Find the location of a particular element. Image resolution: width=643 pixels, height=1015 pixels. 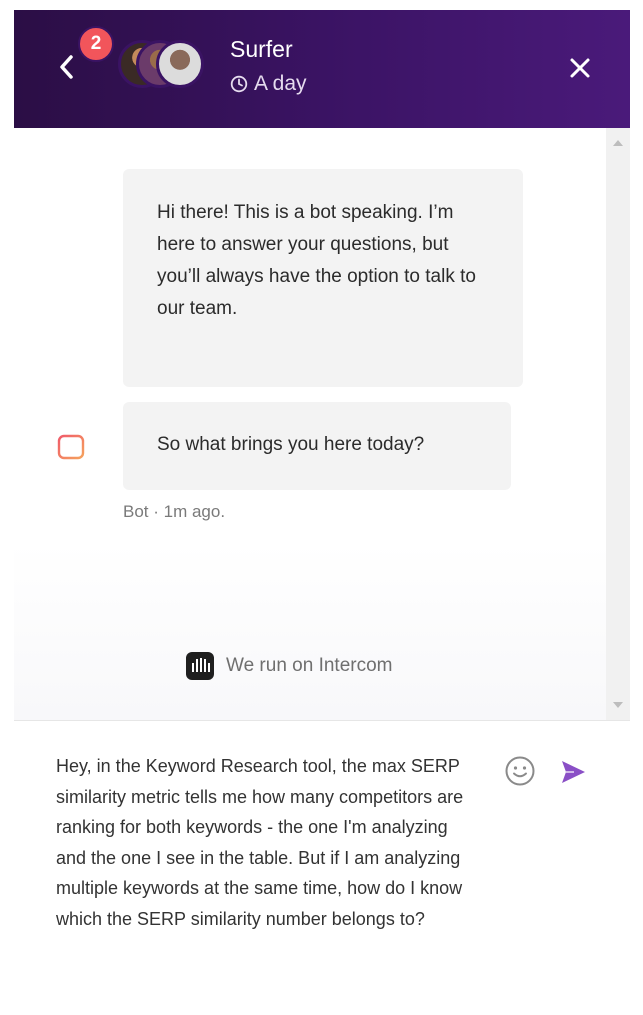

send-icon is located at coordinates (573, 772).